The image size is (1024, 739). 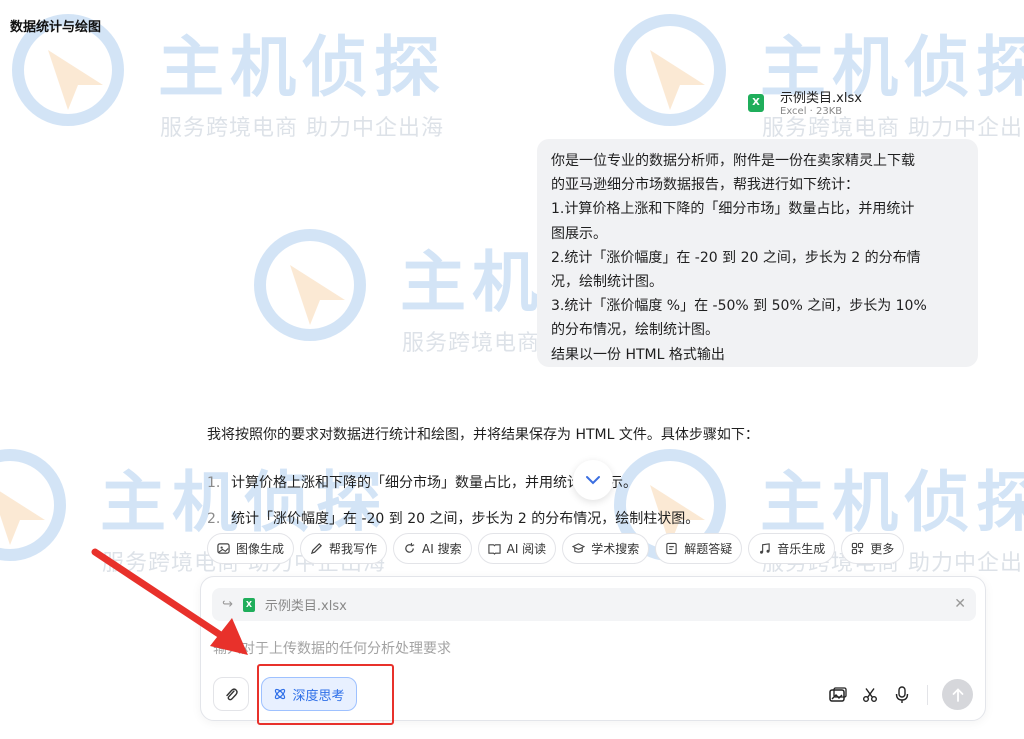 What do you see at coordinates (607, 282) in the screenshot?
I see `user-message-line: 况，绘制统计图。` at bounding box center [607, 282].